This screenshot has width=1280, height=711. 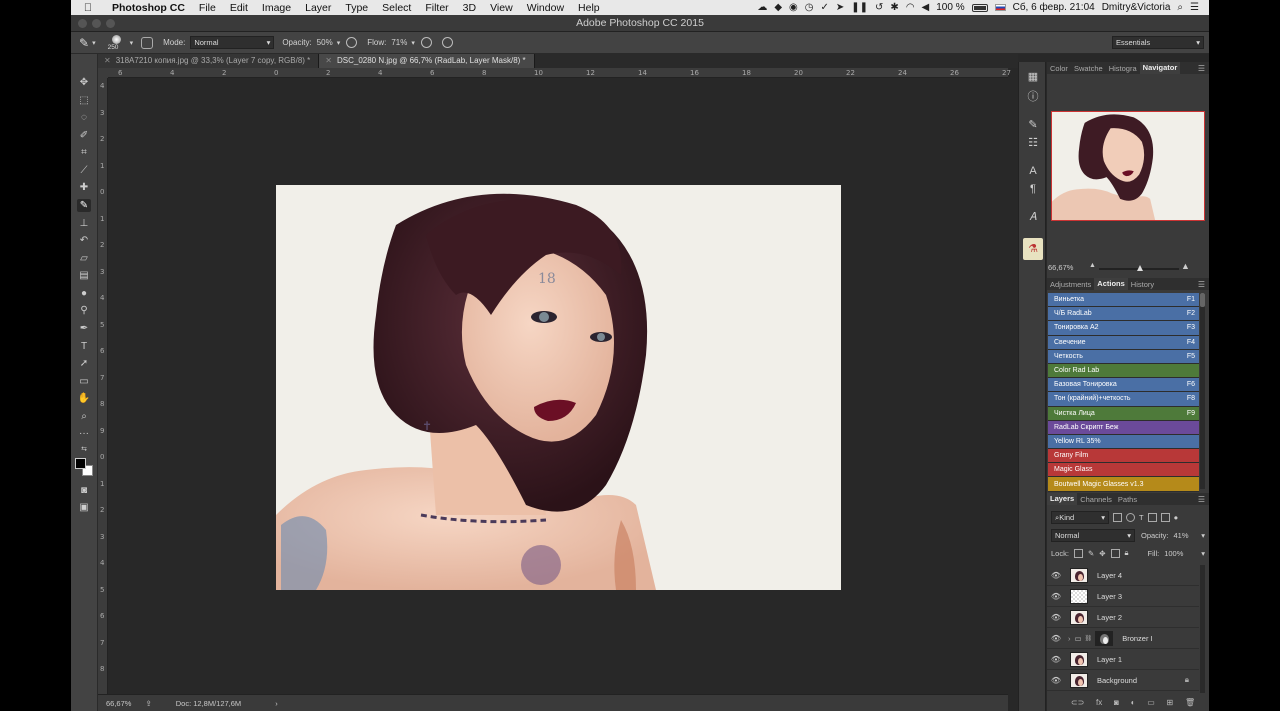 I want to click on add-mask-icon: ◙, so click(x=1116, y=702).